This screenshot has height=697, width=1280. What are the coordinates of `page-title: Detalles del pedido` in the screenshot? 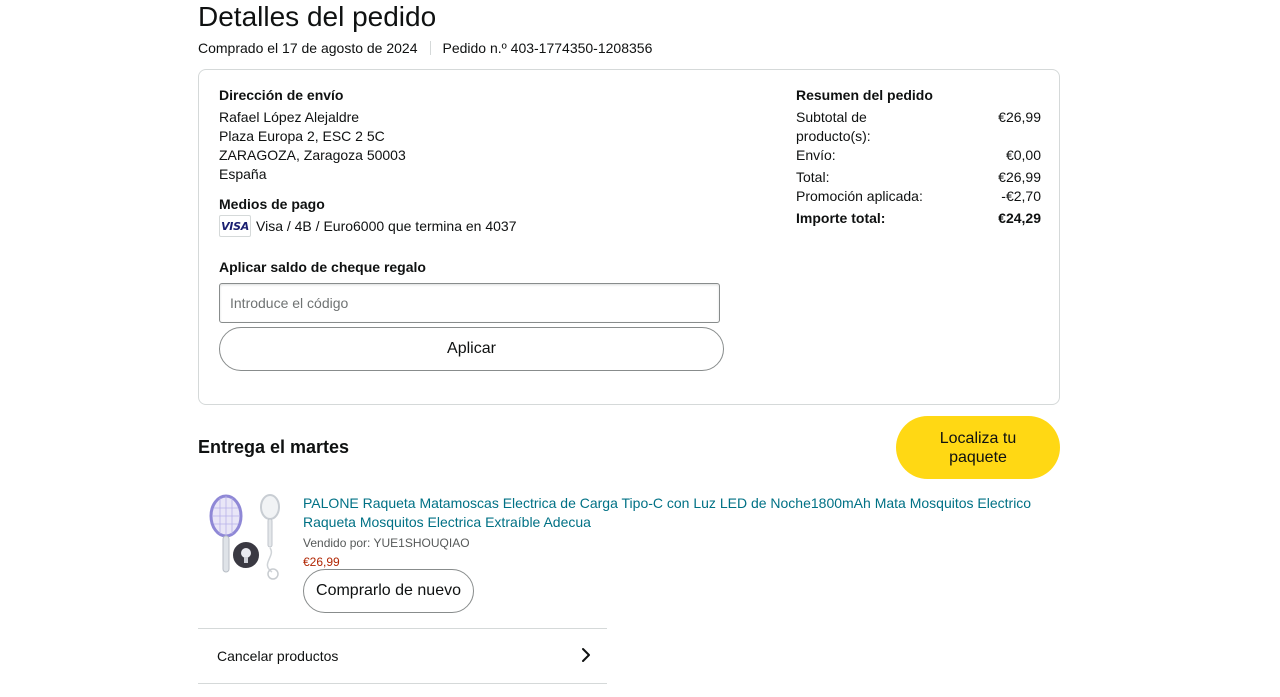 It's located at (317, 16).